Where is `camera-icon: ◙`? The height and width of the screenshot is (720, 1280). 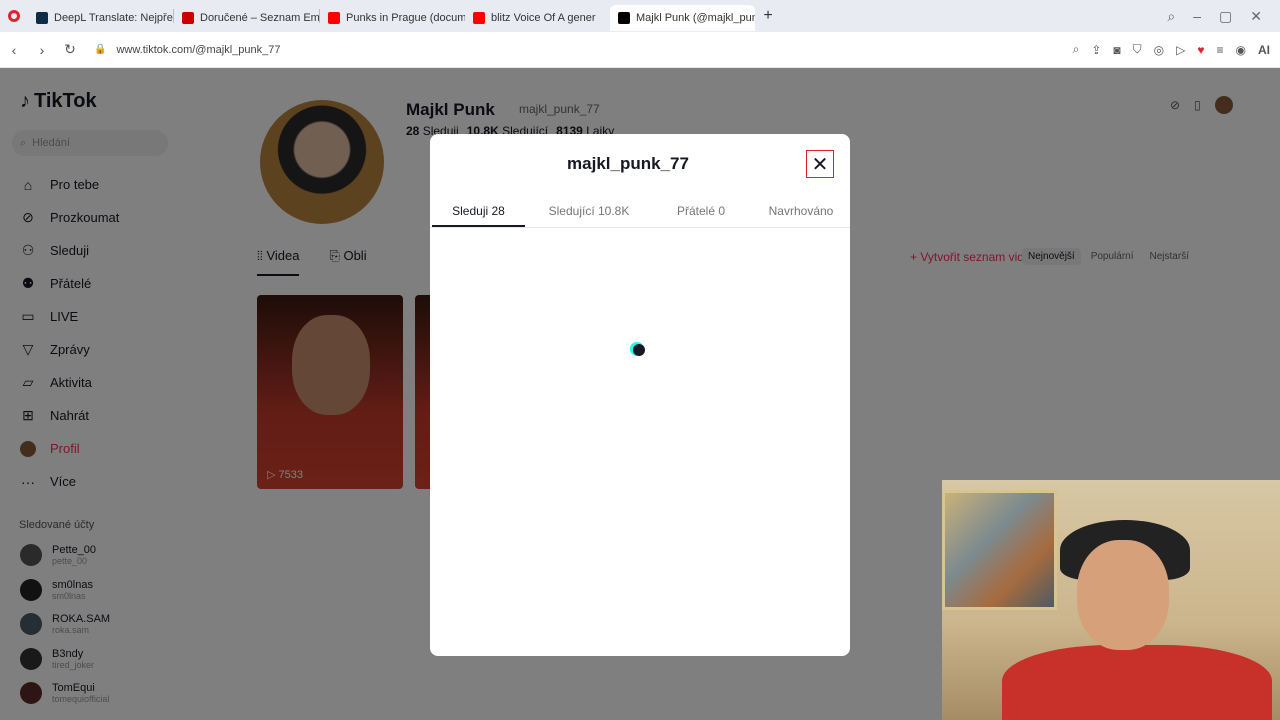
camera-icon: ◙ is located at coordinates (1116, 50).